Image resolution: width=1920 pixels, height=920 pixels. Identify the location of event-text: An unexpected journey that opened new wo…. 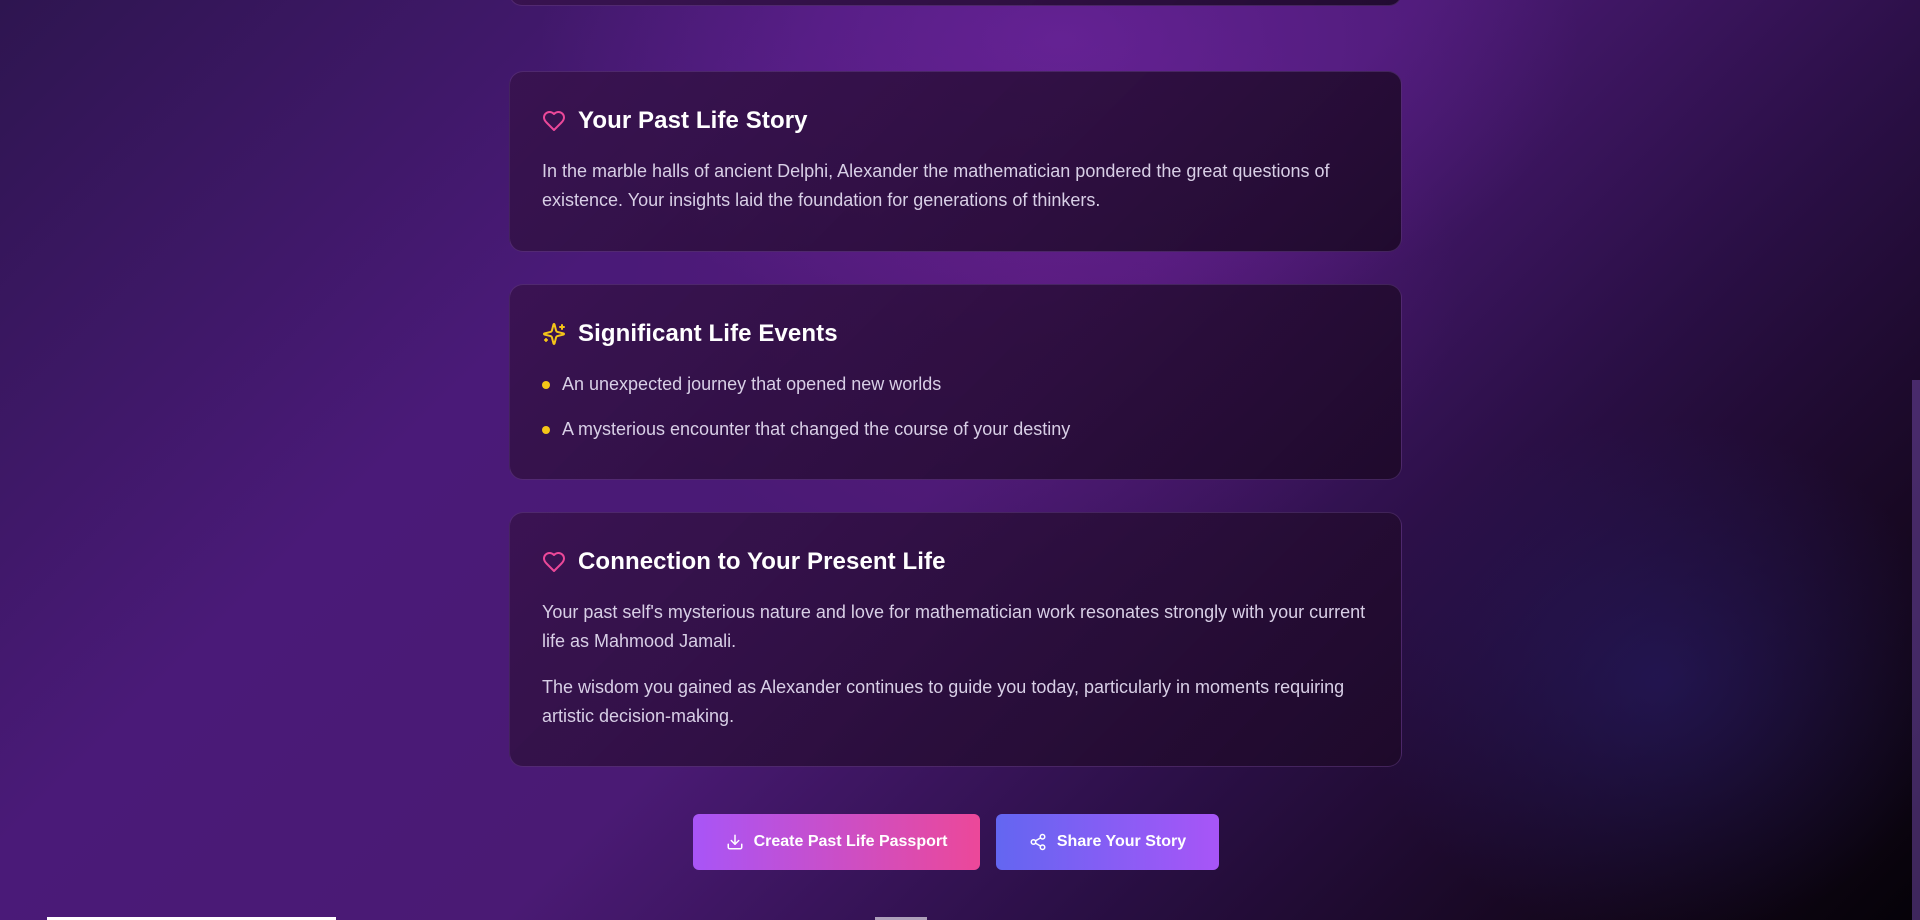
(752, 384).